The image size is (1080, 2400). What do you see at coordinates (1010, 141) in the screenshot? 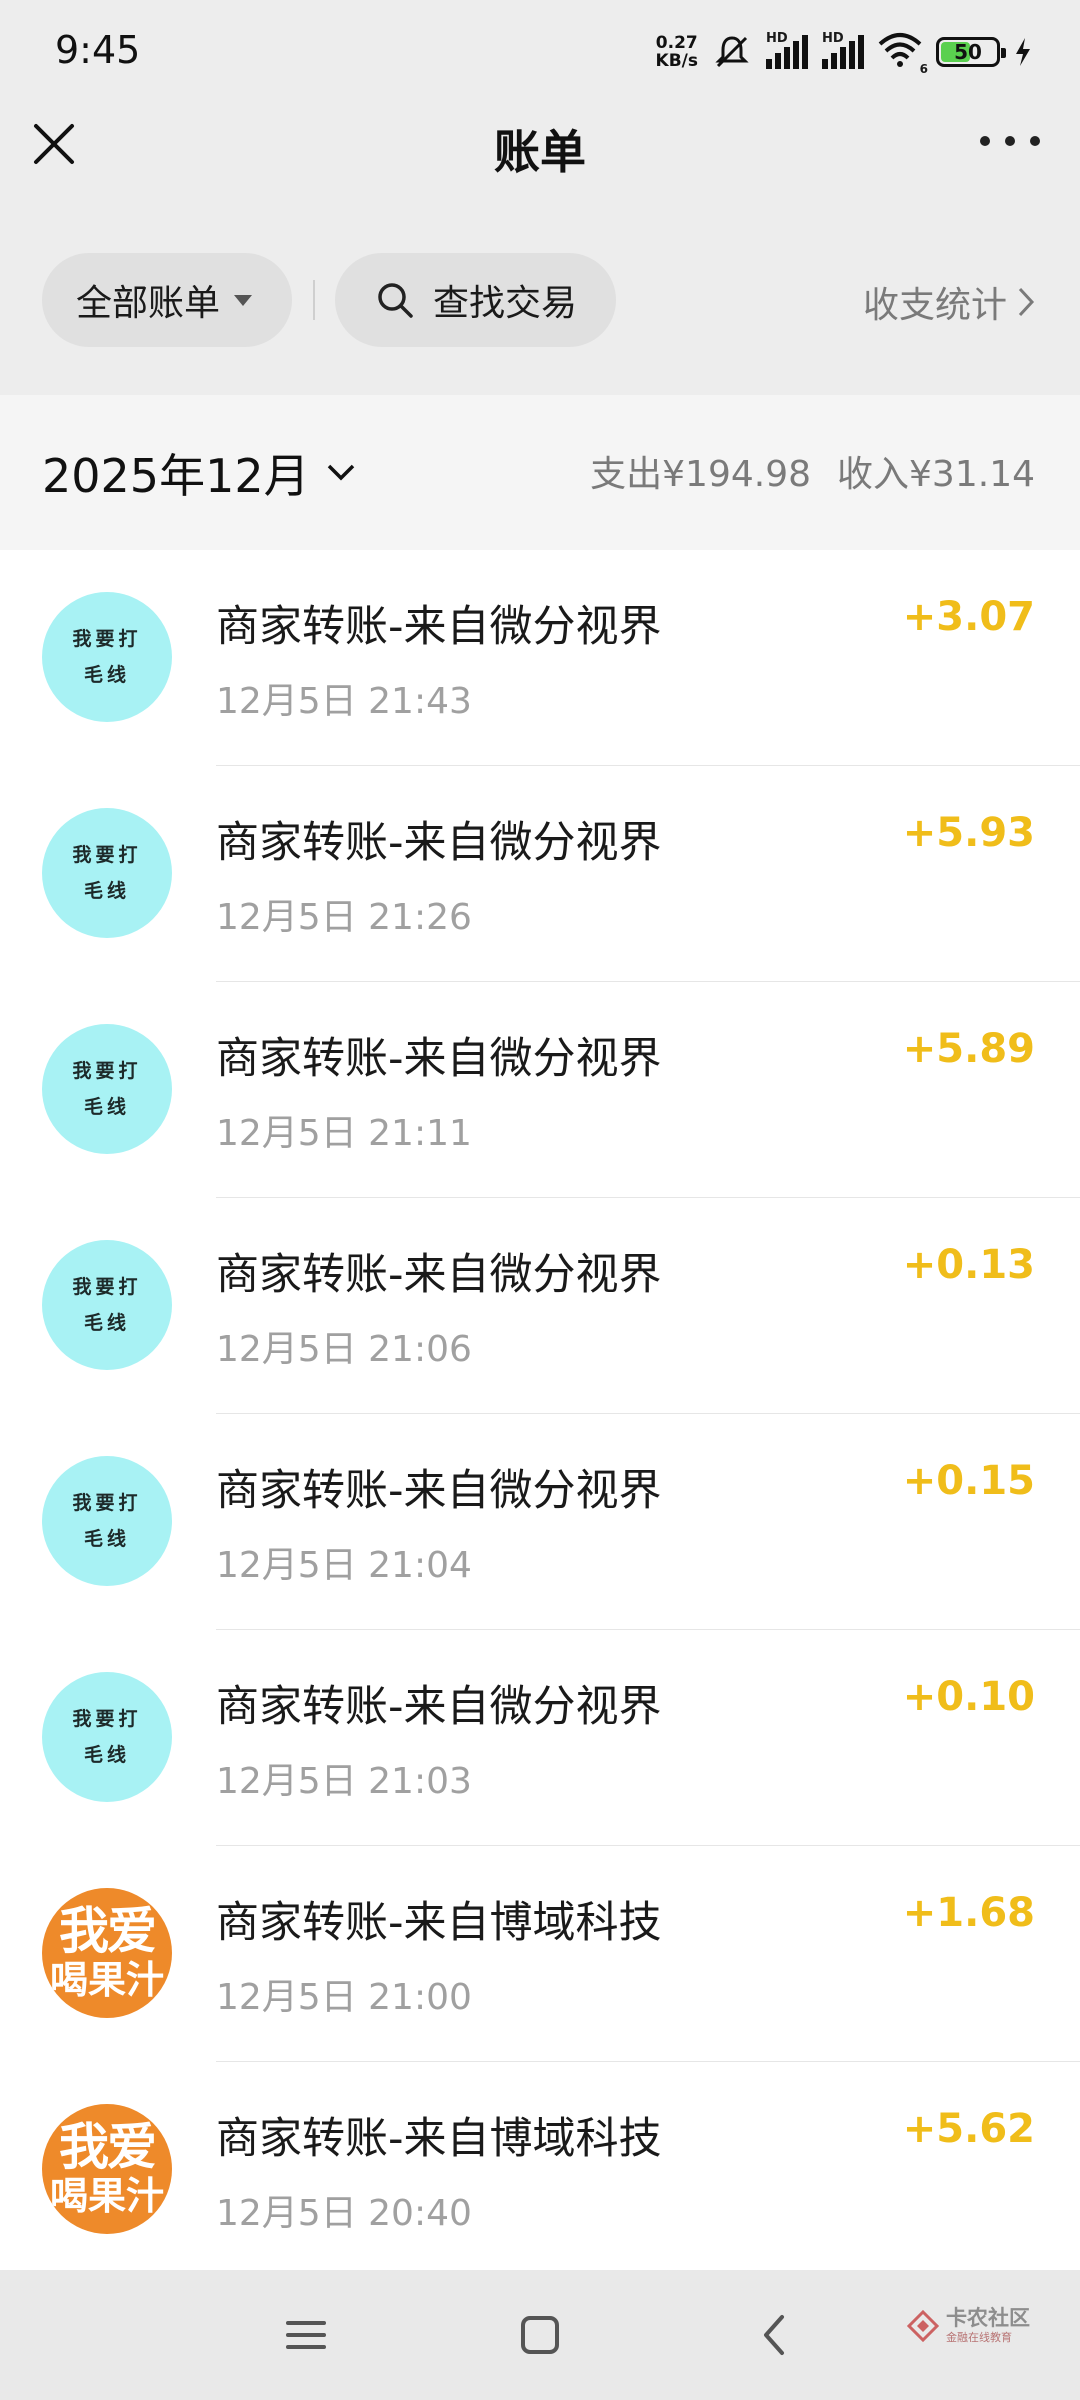
I see `more-button` at bounding box center [1010, 141].